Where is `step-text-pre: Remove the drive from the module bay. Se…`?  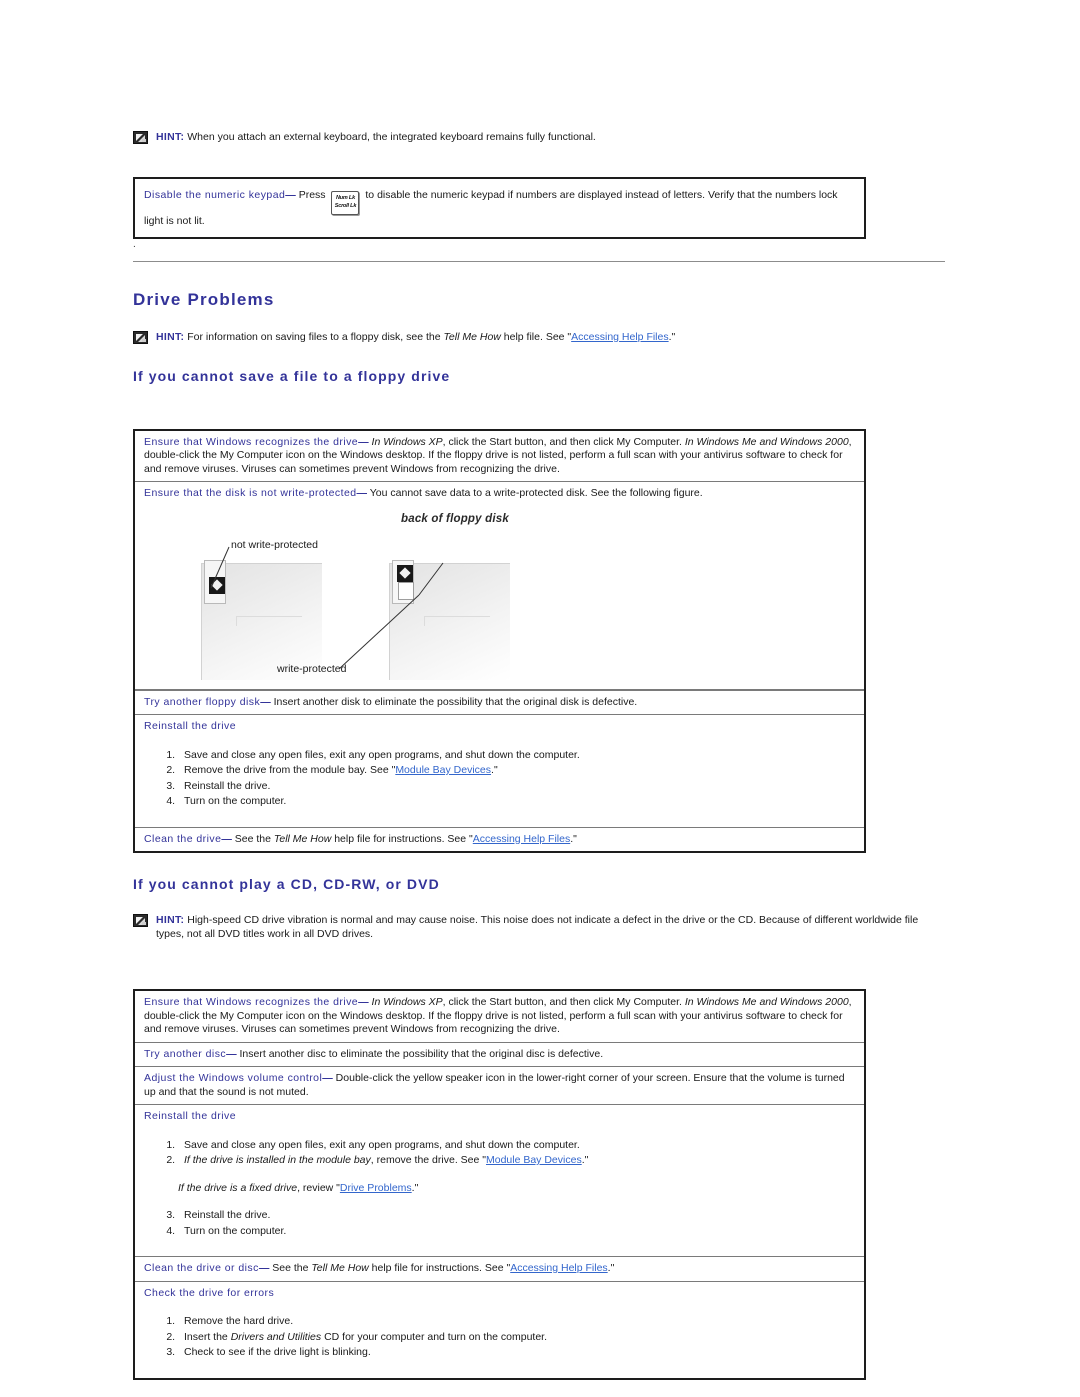 step-text-pre: Remove the drive from the module bay. Se… is located at coordinates (290, 770).